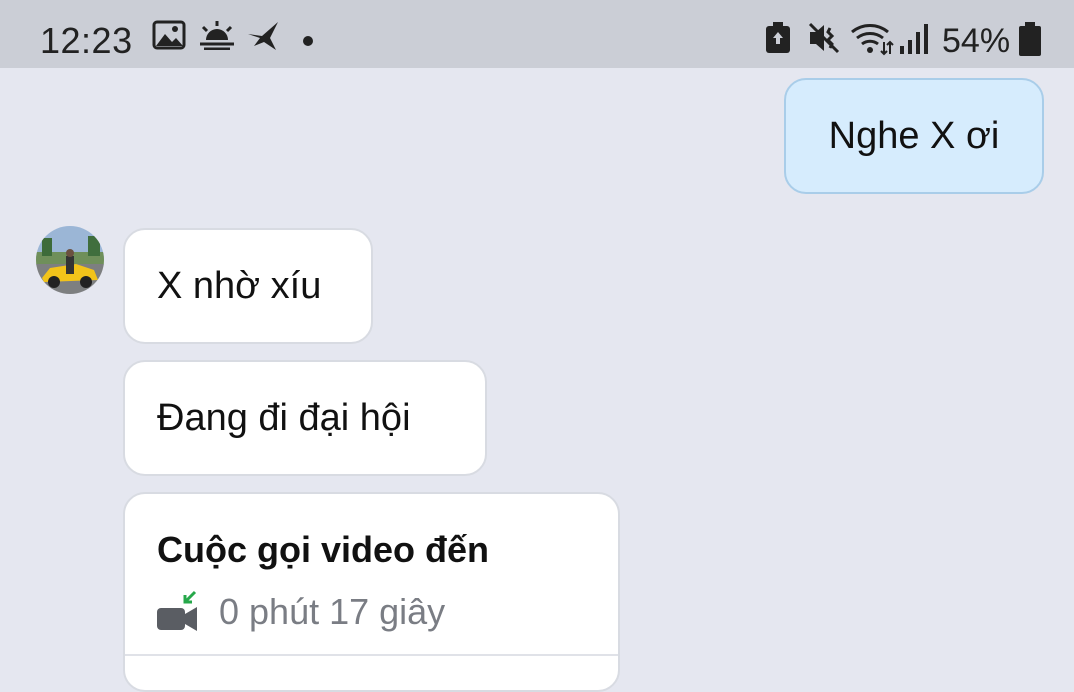  I want to click on message-text: X nhờ xíu, so click(239, 286).